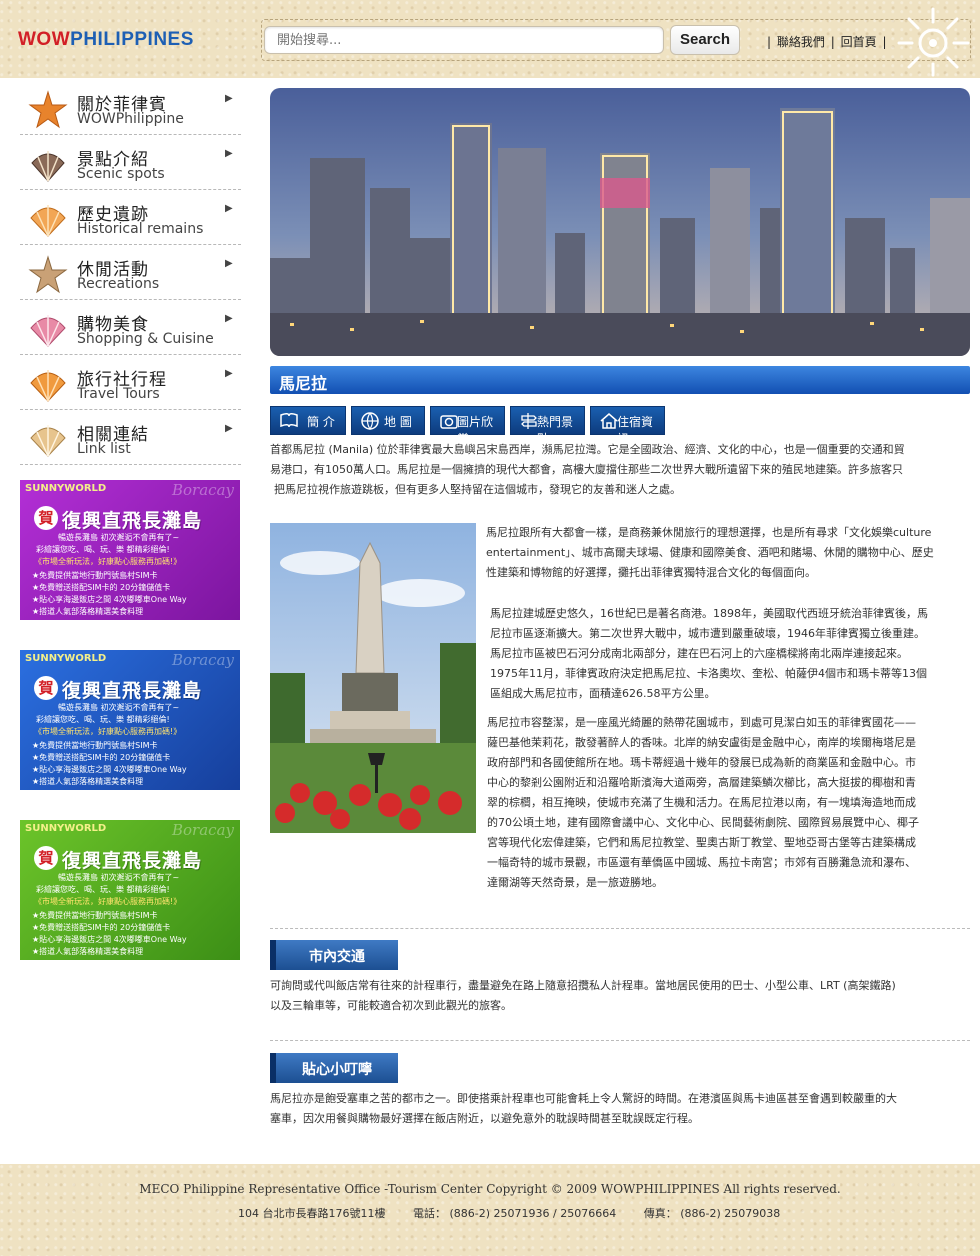  I want to click on text-line: 區組成大馬尼拉市，面積達626.58平方公里。, so click(603, 693).